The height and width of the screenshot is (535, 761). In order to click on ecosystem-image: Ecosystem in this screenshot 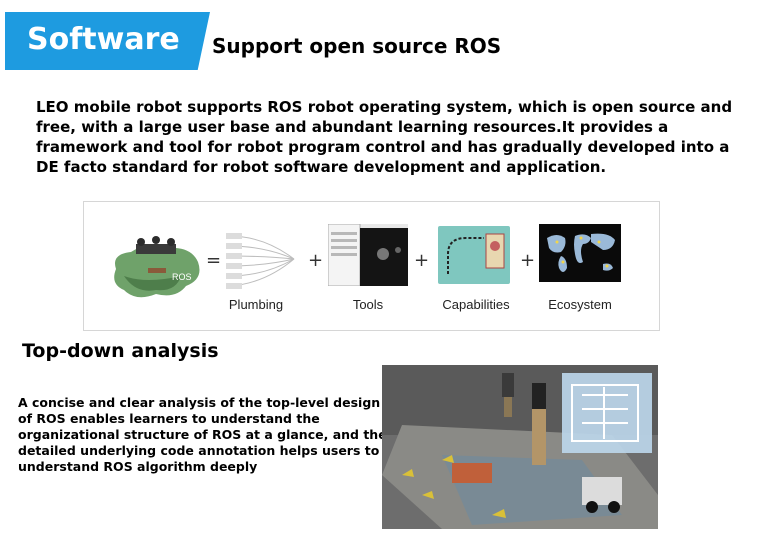, I will do `click(580, 268)`.